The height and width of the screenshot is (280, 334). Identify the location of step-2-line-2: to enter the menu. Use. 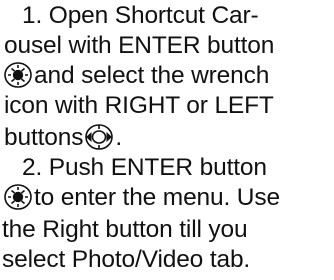
(168, 198).